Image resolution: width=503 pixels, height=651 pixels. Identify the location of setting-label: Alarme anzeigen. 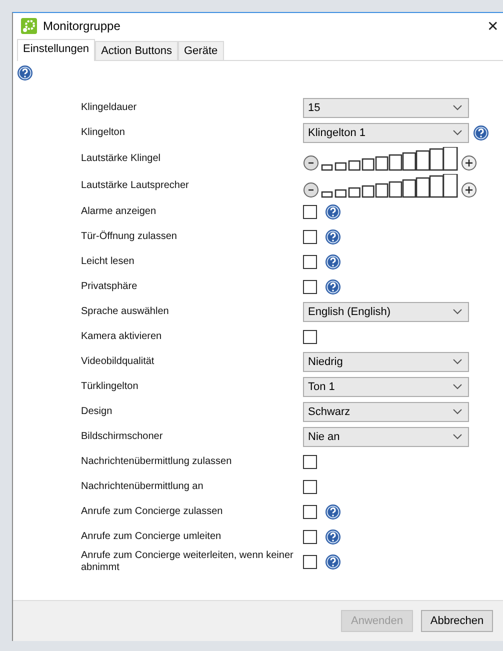
(119, 212).